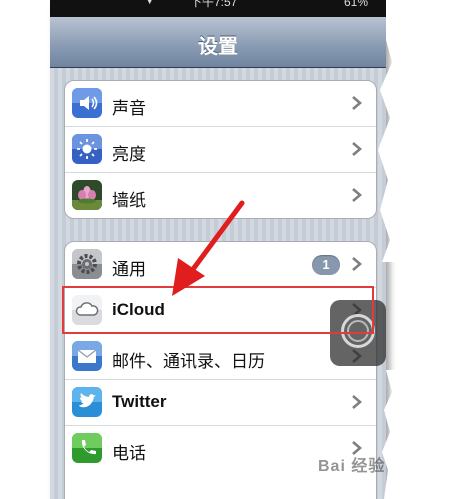  Describe the element at coordinates (352, 466) in the screenshot. I see `watermark-logo: Bai 经验` at that location.